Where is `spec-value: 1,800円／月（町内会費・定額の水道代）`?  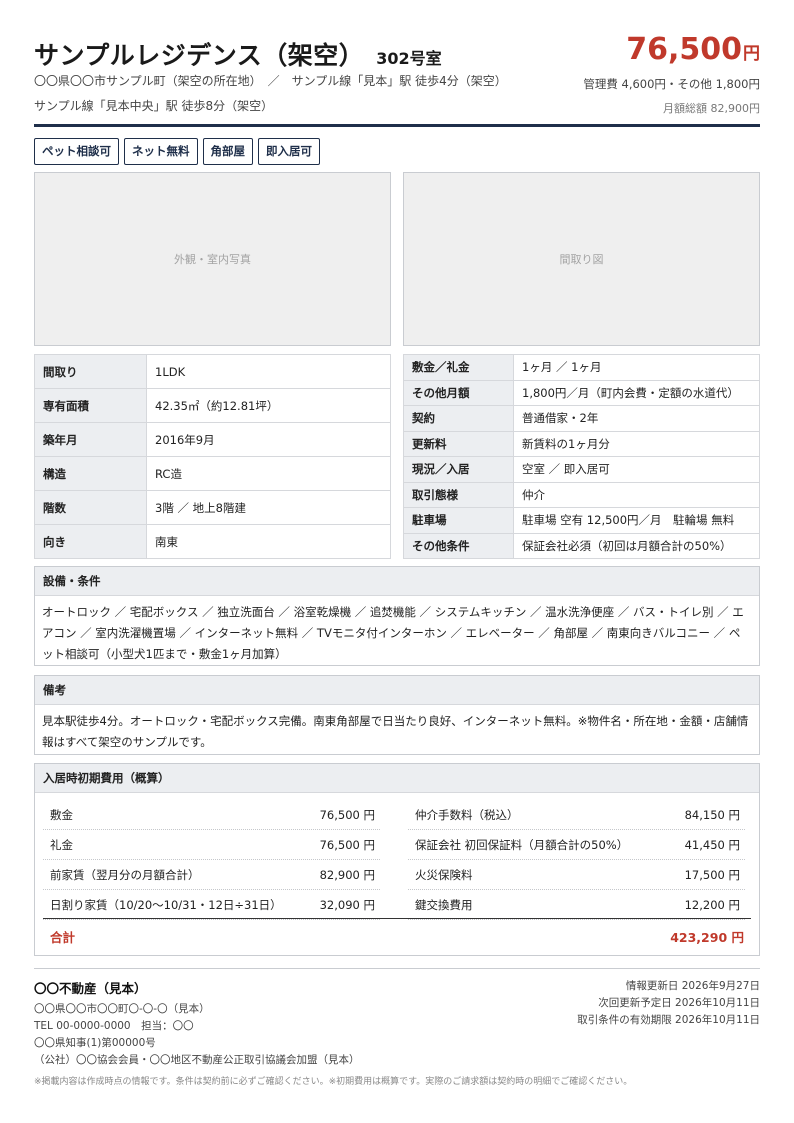
spec-value: 1,800円／月（町内会費・定額の水道代） is located at coordinates (636, 392).